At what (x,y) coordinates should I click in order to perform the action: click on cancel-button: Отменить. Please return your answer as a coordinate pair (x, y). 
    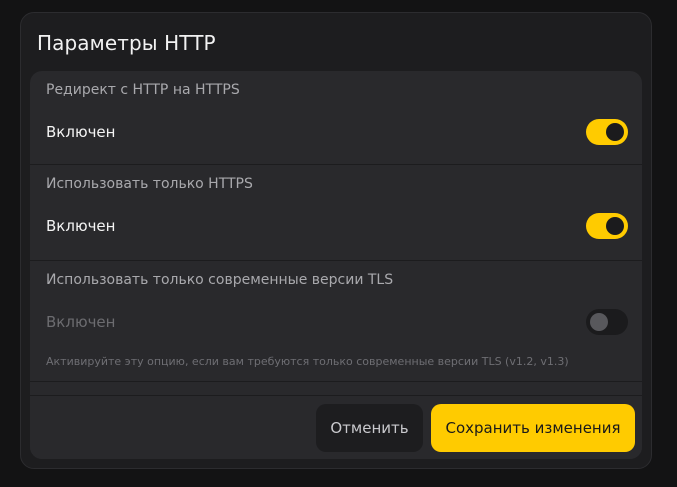
    Looking at the image, I should click on (369, 428).